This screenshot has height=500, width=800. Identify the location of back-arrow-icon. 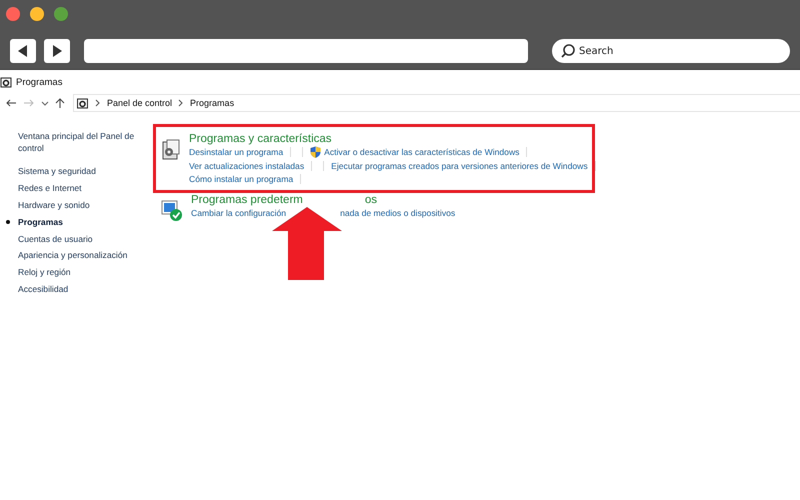
(11, 103).